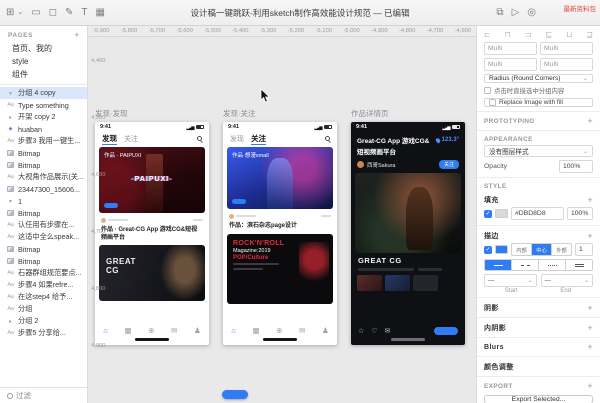 The width and height of the screenshot is (600, 403). What do you see at coordinates (516, 12) in the screenshot?
I see `preview-icon: ▷` at bounding box center [516, 12].